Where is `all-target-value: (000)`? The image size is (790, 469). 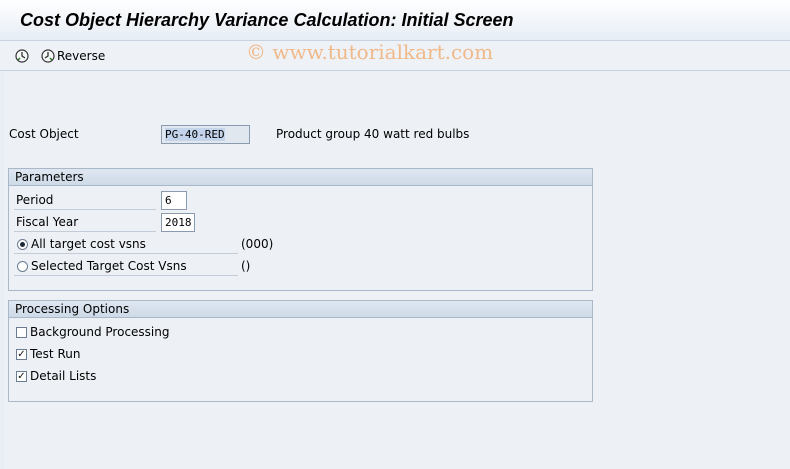
all-target-value: (000) is located at coordinates (257, 244).